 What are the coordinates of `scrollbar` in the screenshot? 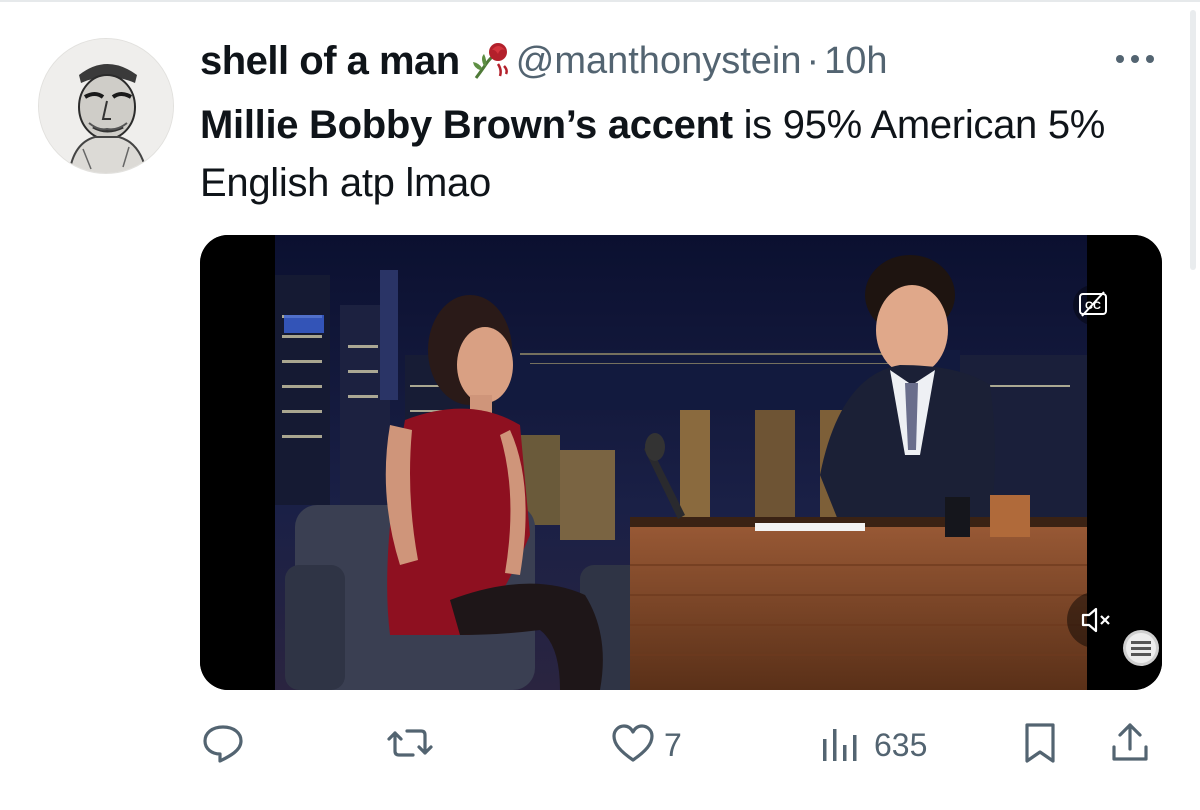 It's located at (1193, 140).